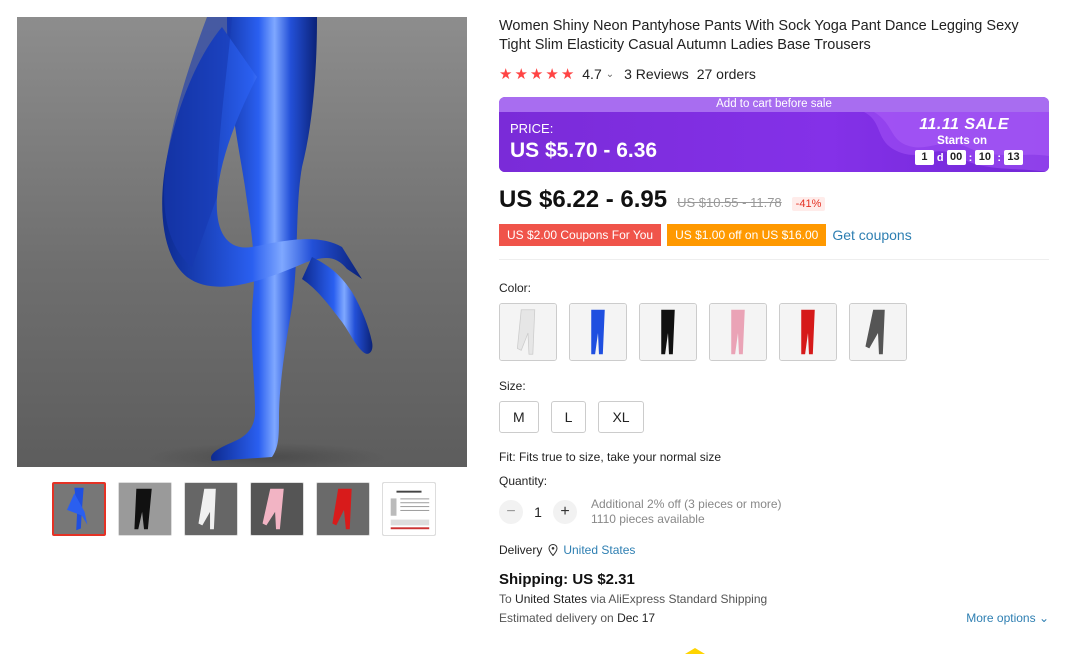  I want to click on delivery-eta-prefix: Estimated delivery on, so click(556, 618).